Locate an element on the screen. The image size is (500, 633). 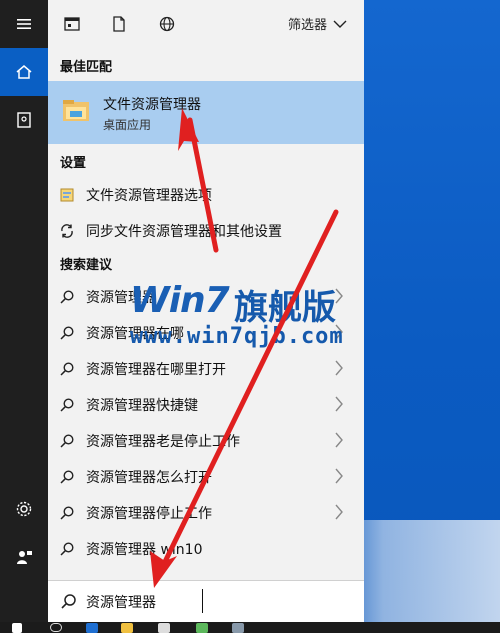
suggestion-item: 资源管理器在哪里打开 is located at coordinates (206, 368).